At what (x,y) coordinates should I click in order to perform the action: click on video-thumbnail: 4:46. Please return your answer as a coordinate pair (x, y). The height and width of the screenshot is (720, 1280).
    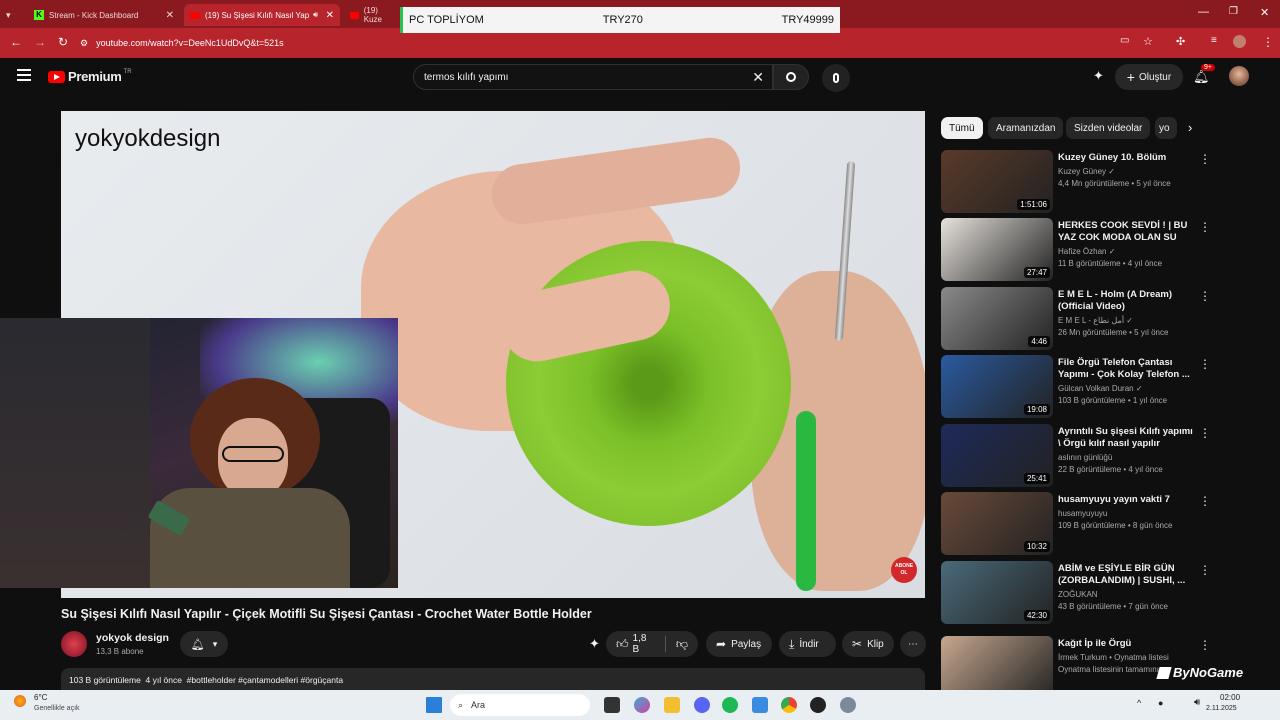
    Looking at the image, I should click on (997, 318).